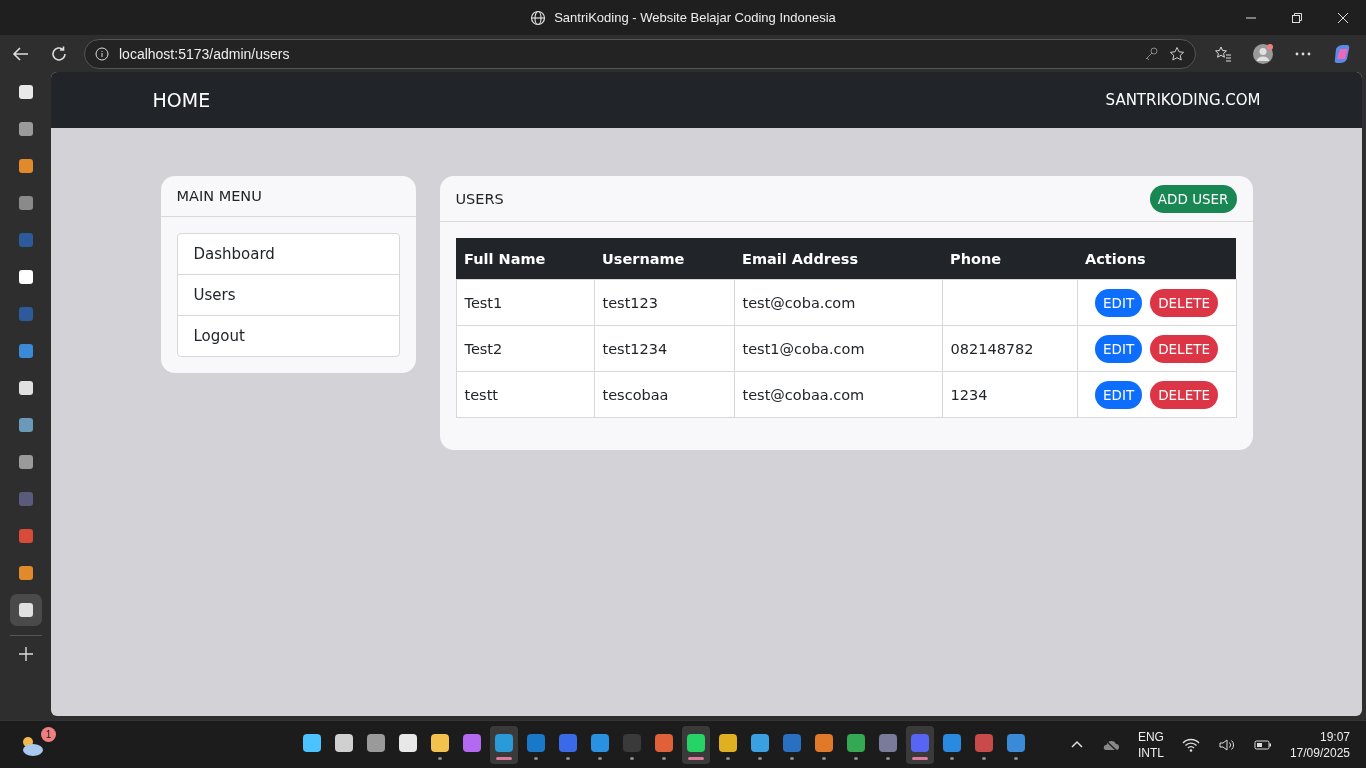  What do you see at coordinates (803, 348) in the screenshot?
I see `table-cell: test1@coba.com` at bounding box center [803, 348].